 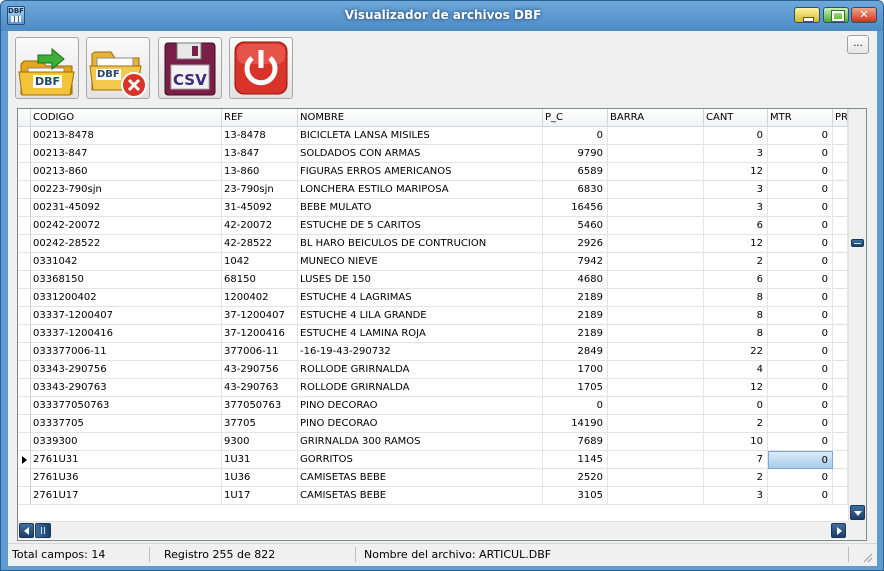 I want to click on table-cell: 3105, so click(x=575, y=496).